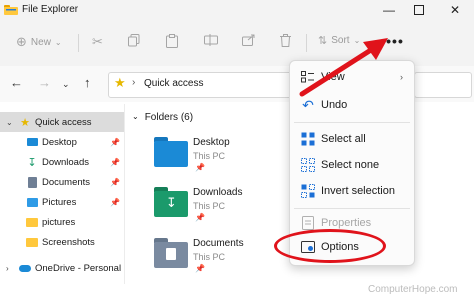 The width and height of the screenshot is (474, 299). Describe the element at coordinates (308, 223) in the screenshot. I see `properties-icon` at that location.